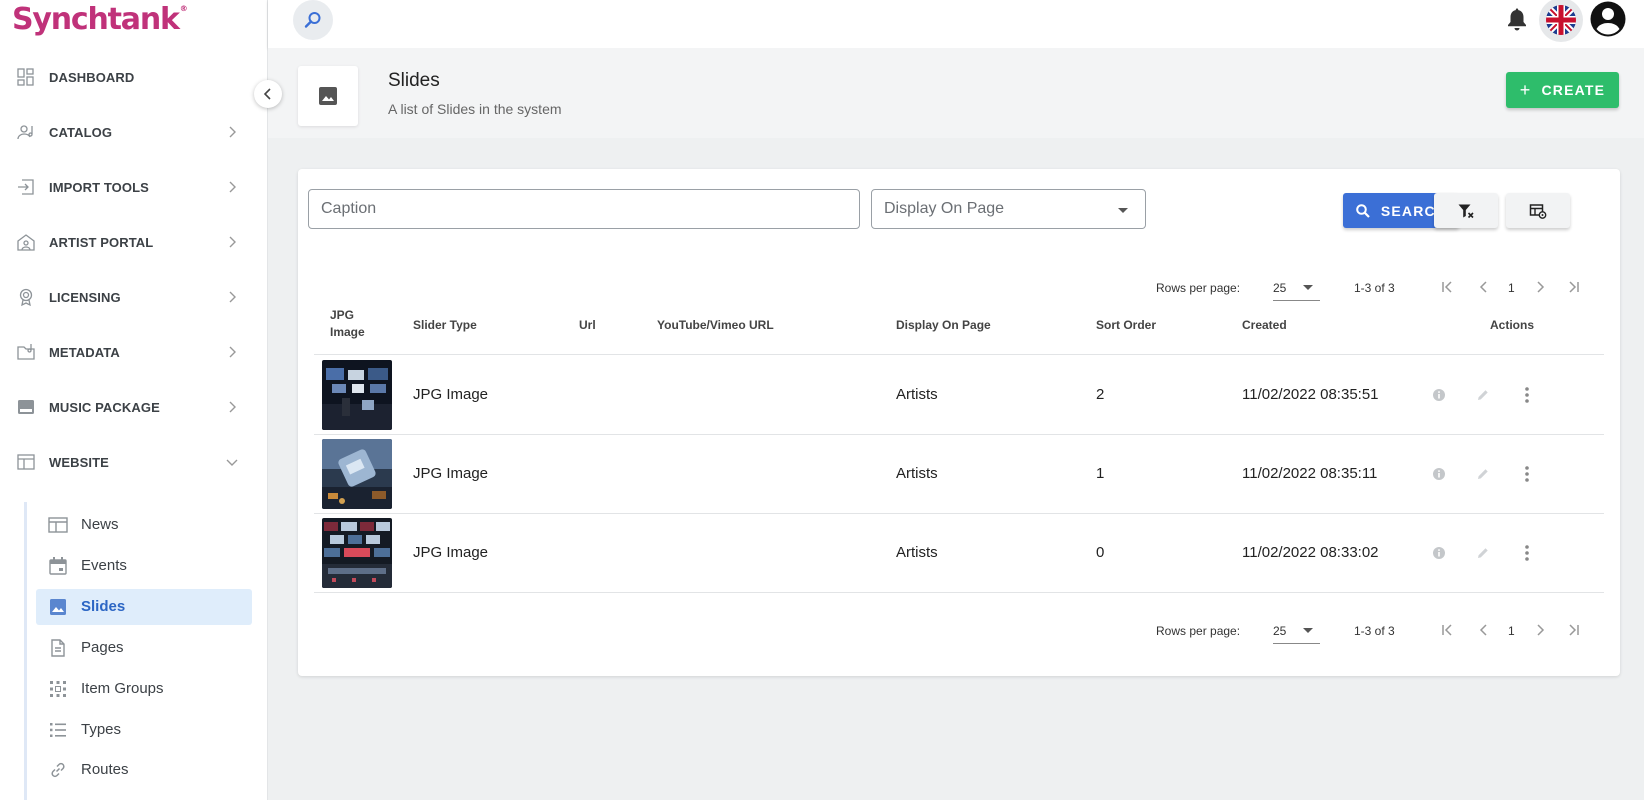  Describe the element at coordinates (944, 208) in the screenshot. I see `display-on-page-label: Display On Page` at that location.